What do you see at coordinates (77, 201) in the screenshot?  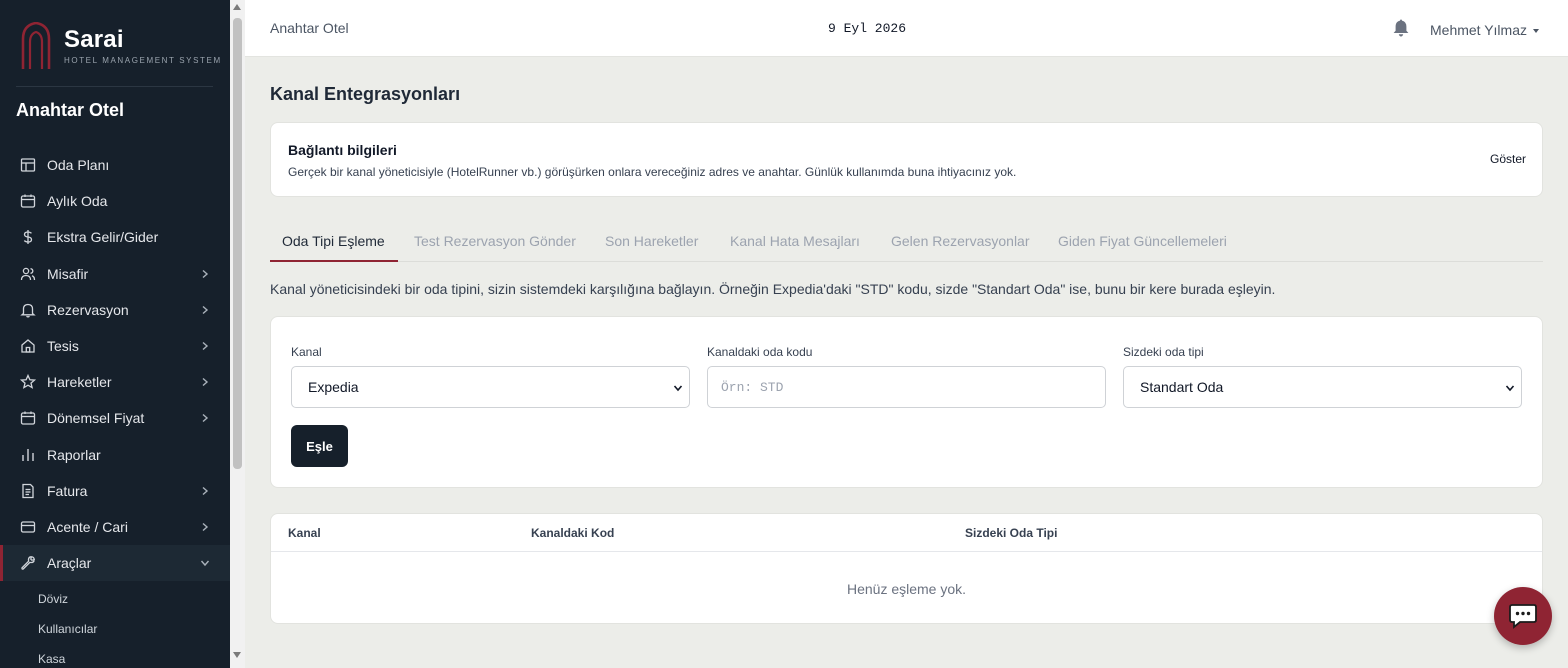 I see `sidebar-item-label: Aylık Oda` at bounding box center [77, 201].